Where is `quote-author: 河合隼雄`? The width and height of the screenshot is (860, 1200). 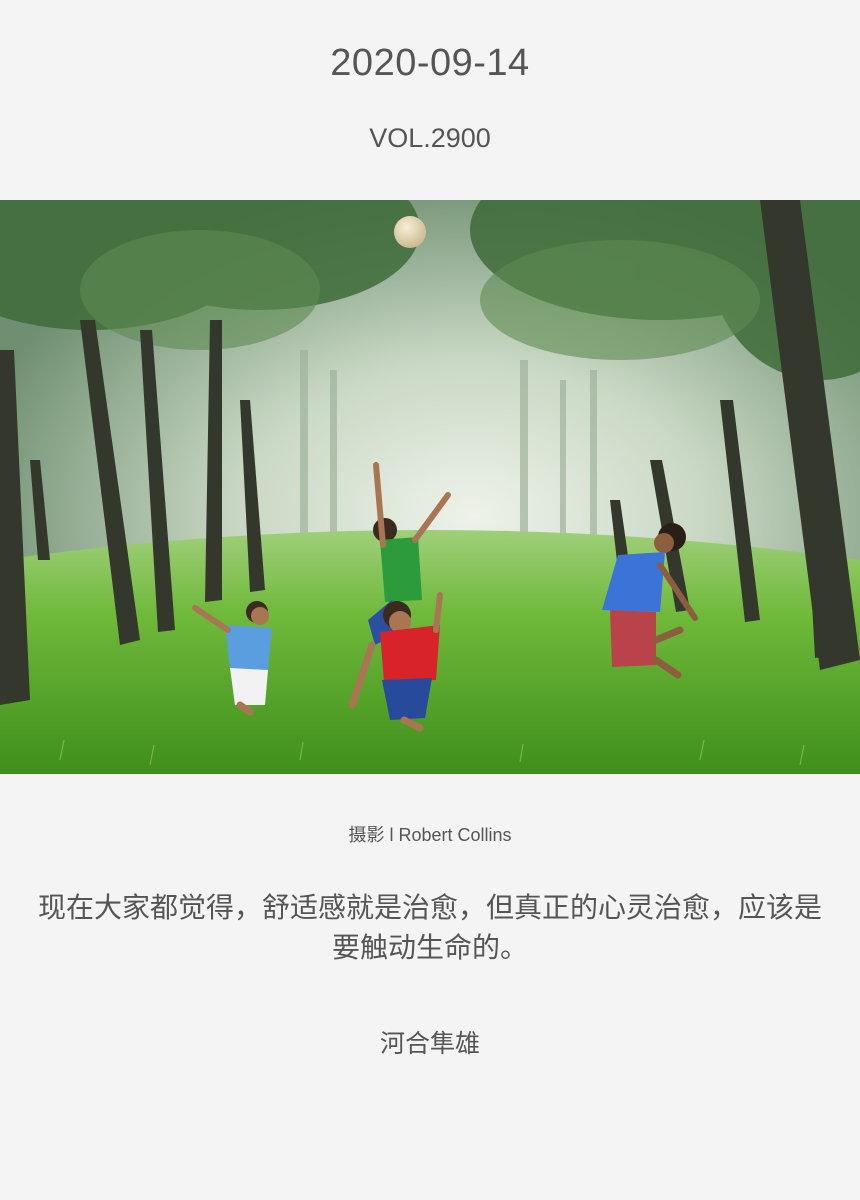
quote-author: 河合隼雄 is located at coordinates (429, 1044).